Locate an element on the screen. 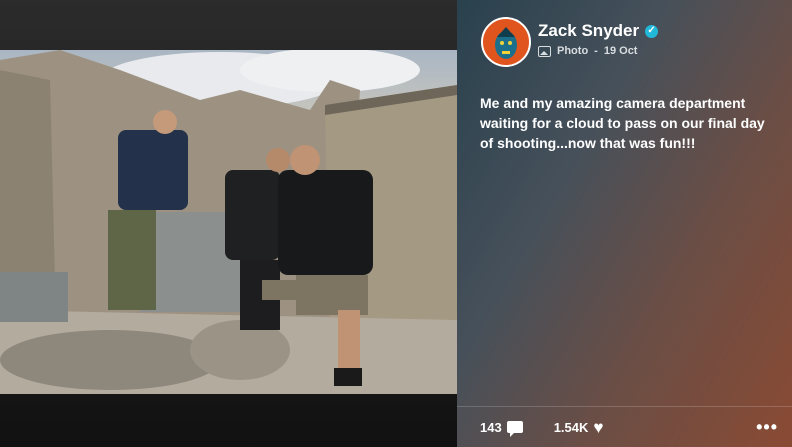  post-footer: 143 1.54K ♥ ••• is located at coordinates (624, 426).